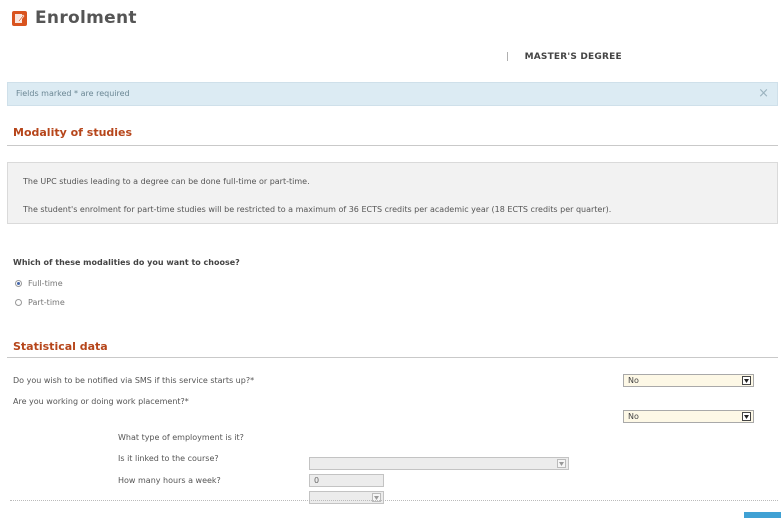 The image size is (781, 518). What do you see at coordinates (317, 480) in the screenshot?
I see `hours-week-value: 0` at bounding box center [317, 480].